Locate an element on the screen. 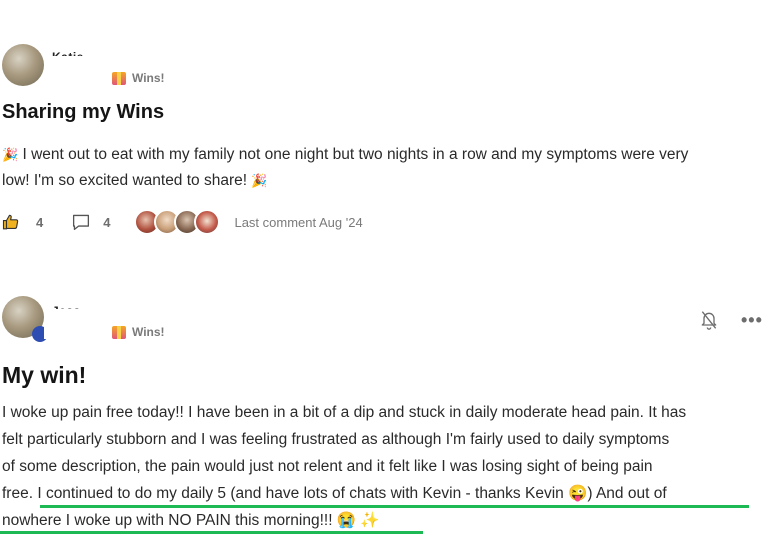 The height and width of the screenshot is (554, 763). like-count: 4 is located at coordinates (40, 222).